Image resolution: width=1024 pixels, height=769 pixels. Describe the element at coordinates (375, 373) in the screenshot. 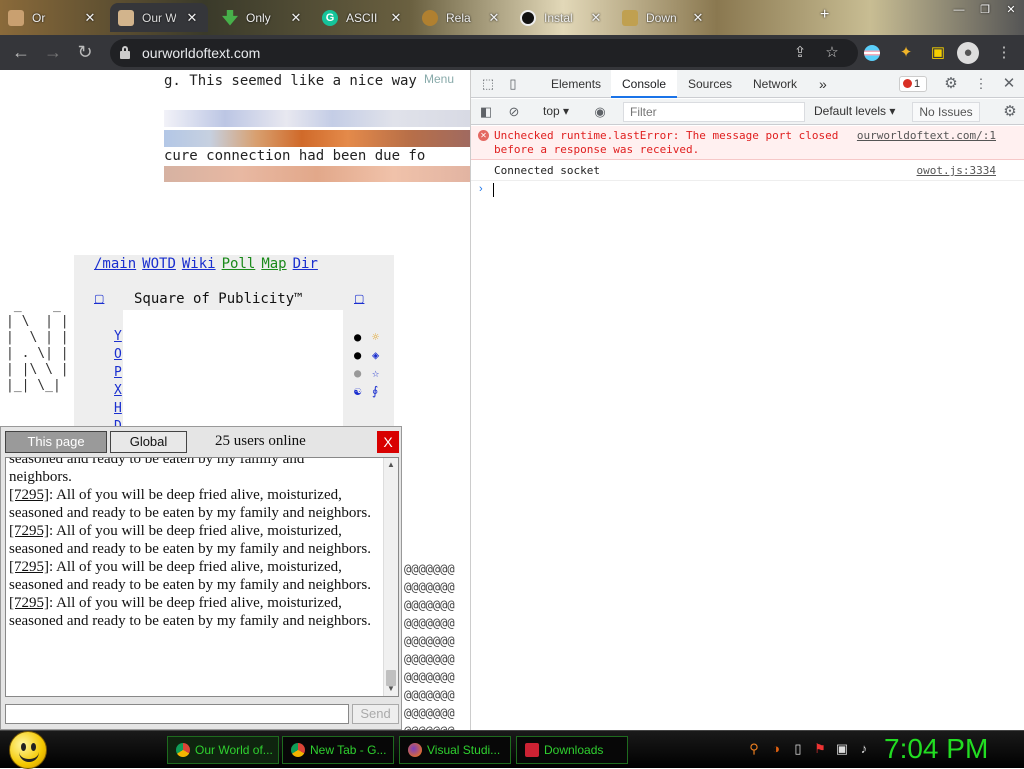

I see `star-icon: ☆` at that location.